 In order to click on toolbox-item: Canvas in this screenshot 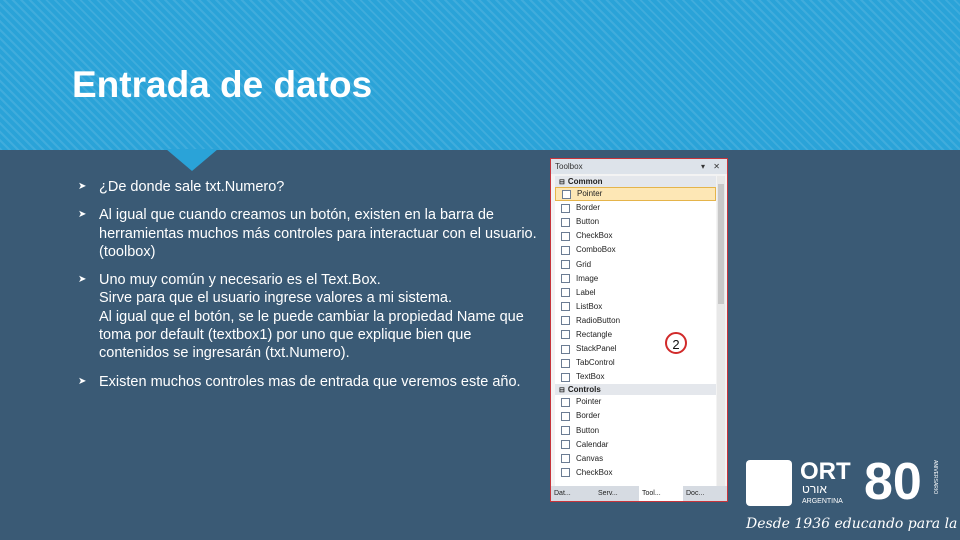, I will do `click(635, 459)`.